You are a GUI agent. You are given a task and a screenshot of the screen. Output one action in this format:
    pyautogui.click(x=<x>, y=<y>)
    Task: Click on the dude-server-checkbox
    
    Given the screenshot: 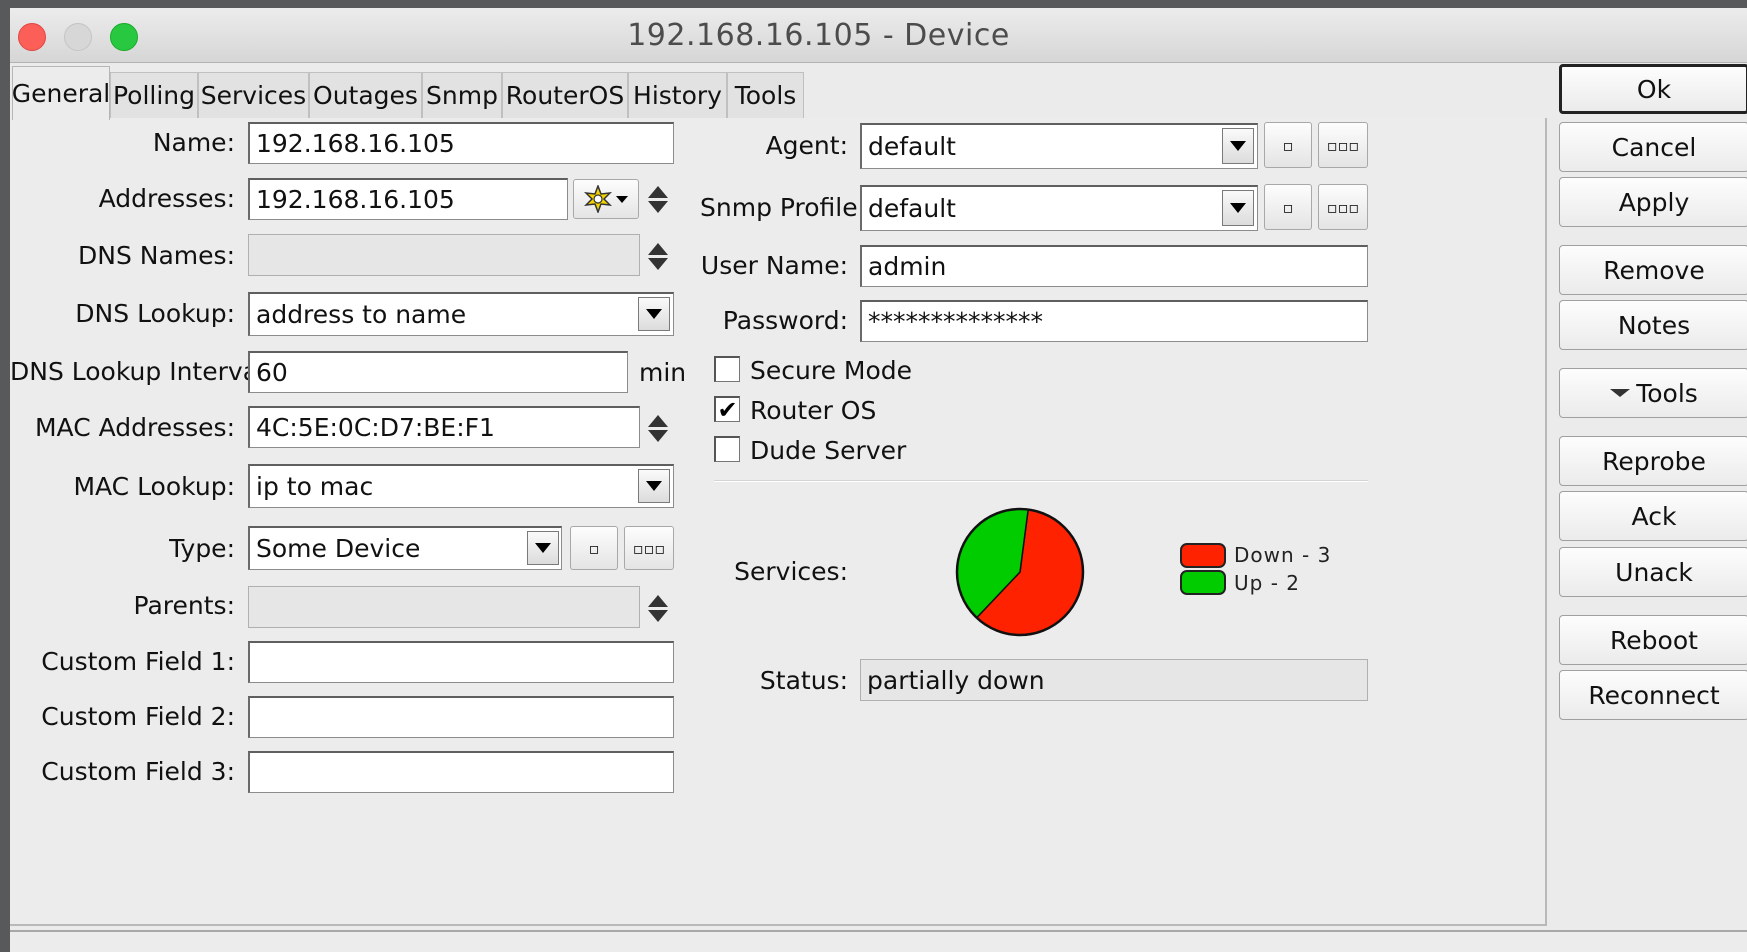 What is the action you would take?
    pyautogui.click(x=727, y=449)
    